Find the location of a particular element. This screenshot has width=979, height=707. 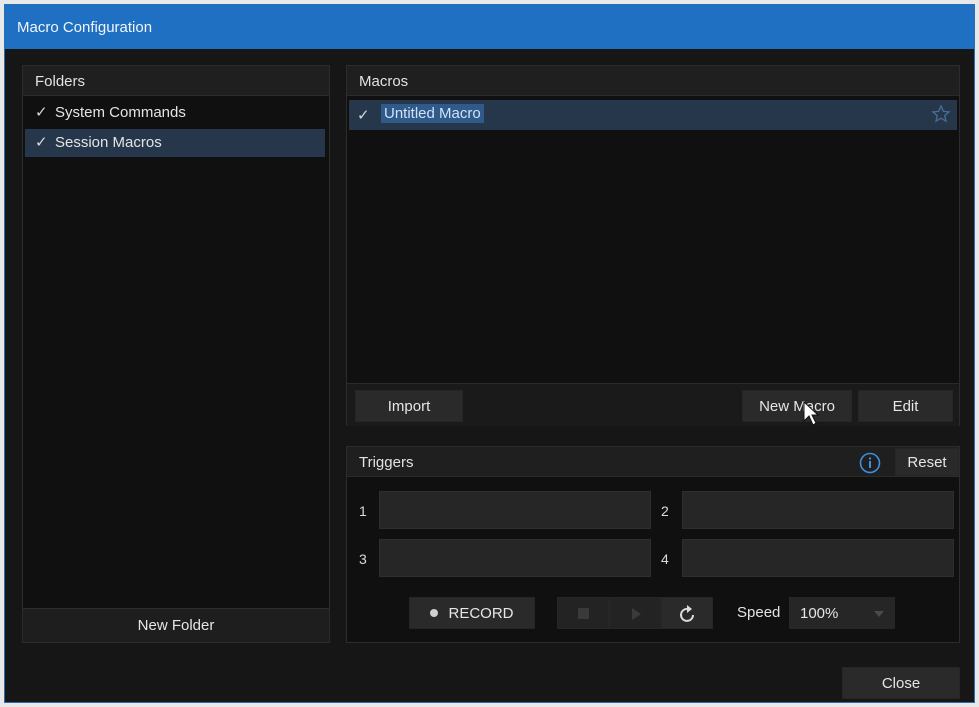

loop-icon is located at coordinates (687, 613).